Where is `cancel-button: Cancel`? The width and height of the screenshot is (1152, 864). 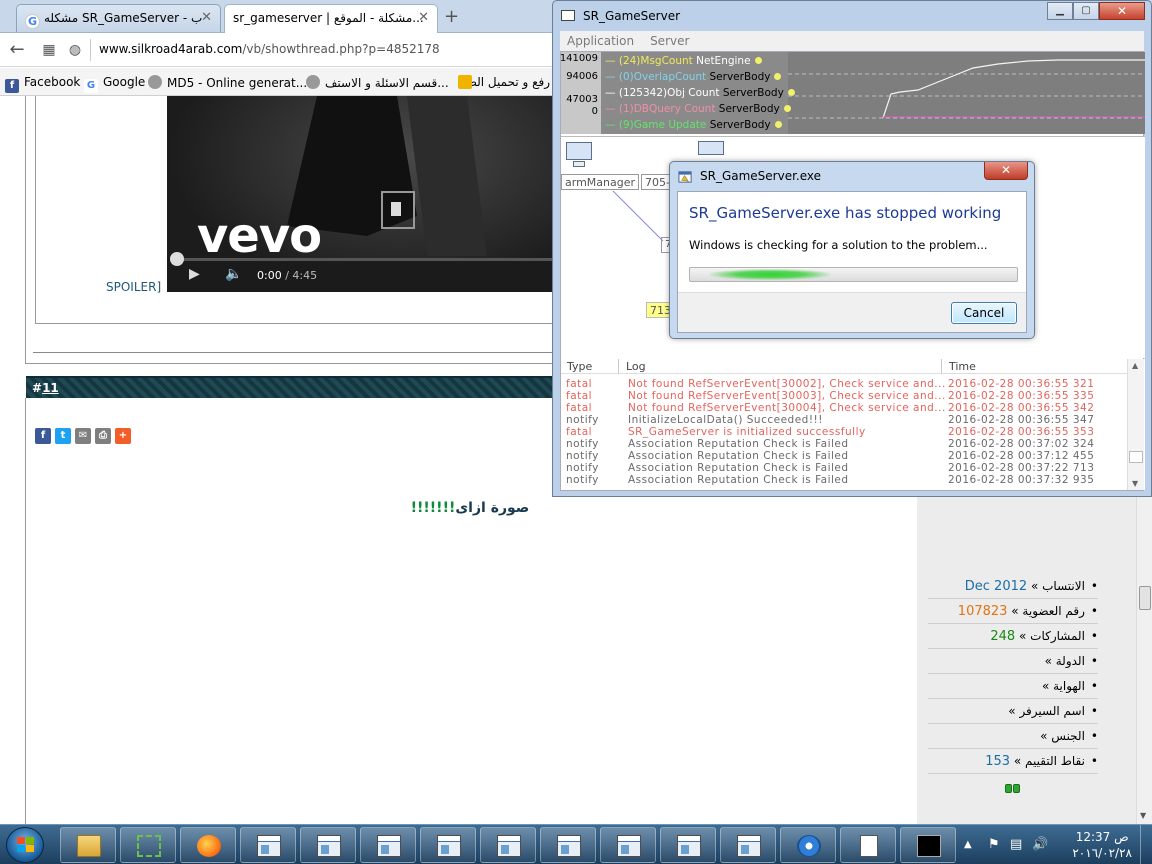
cancel-button: Cancel is located at coordinates (984, 313).